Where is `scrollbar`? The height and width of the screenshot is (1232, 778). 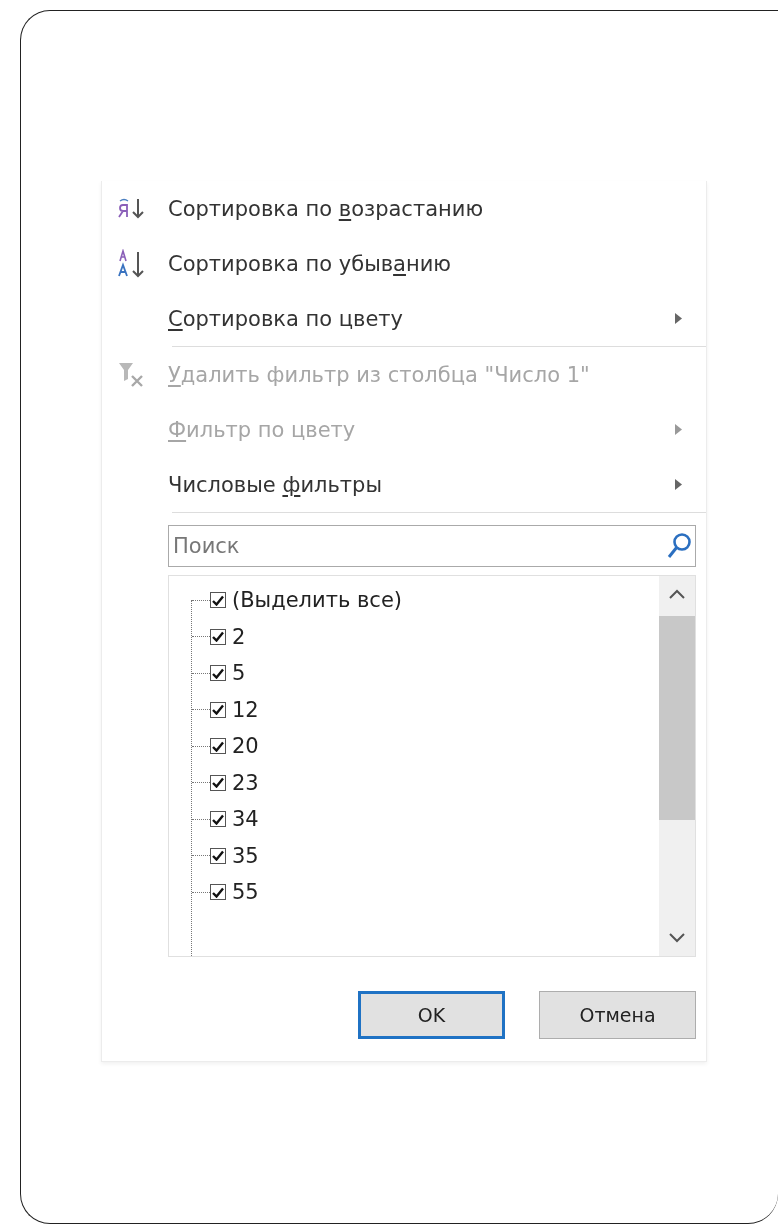
scrollbar is located at coordinates (677, 766).